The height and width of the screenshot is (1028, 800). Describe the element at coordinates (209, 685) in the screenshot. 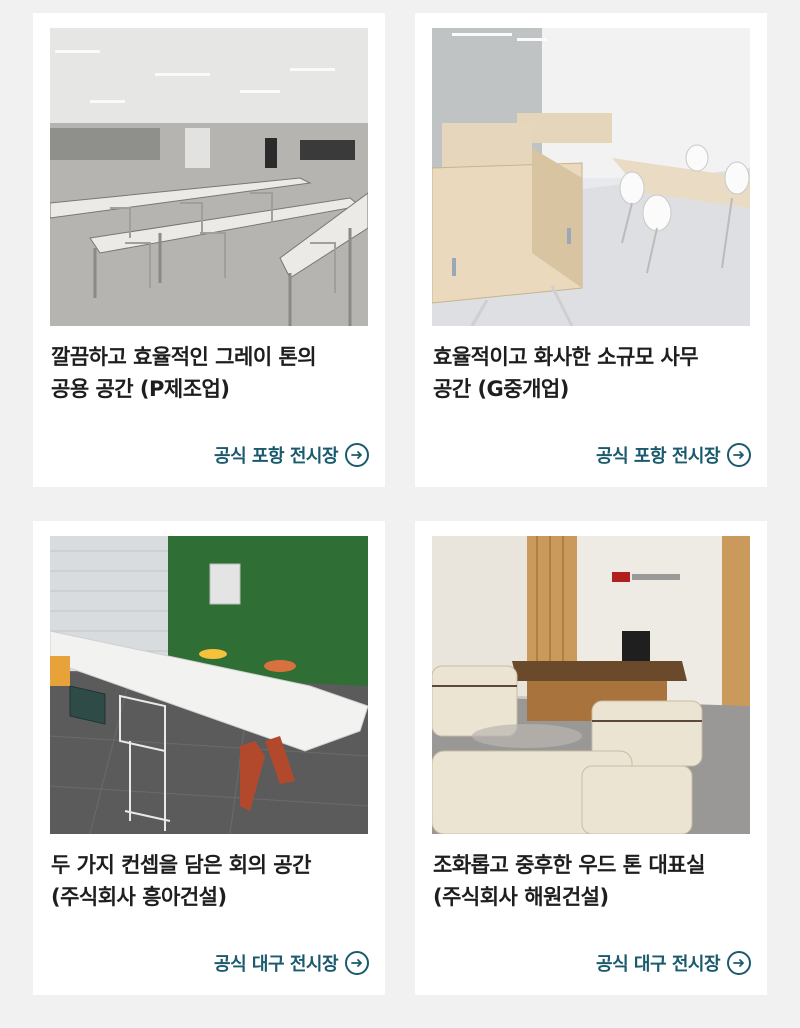

I see `green-meeting-room-photo` at that location.